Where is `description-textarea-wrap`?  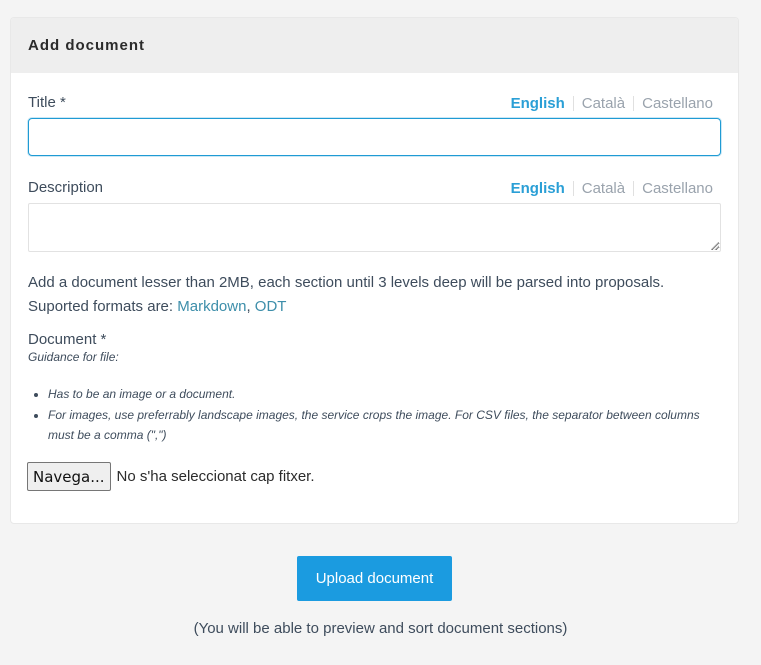
description-textarea-wrap is located at coordinates (374, 227).